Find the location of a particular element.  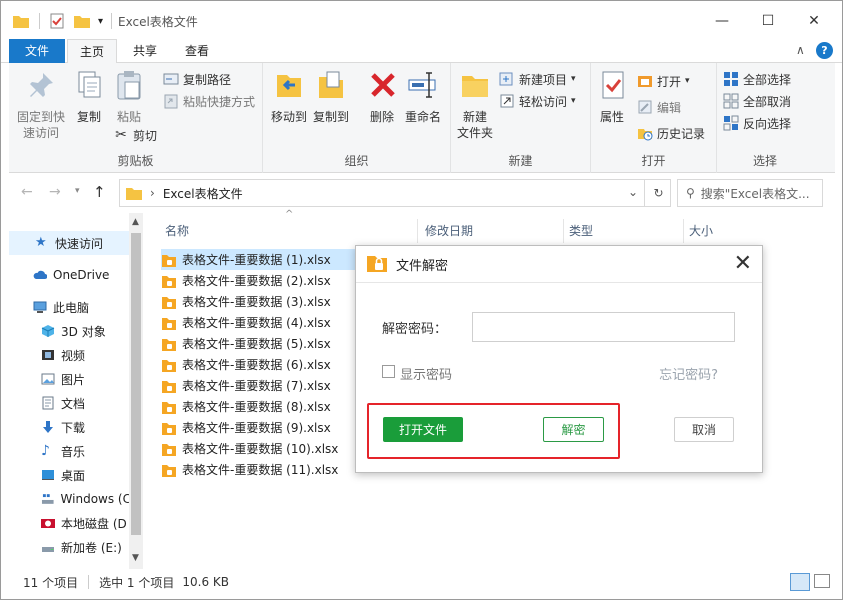

nav-scrollbar: ▲ ▼ is located at coordinates (136, 391).